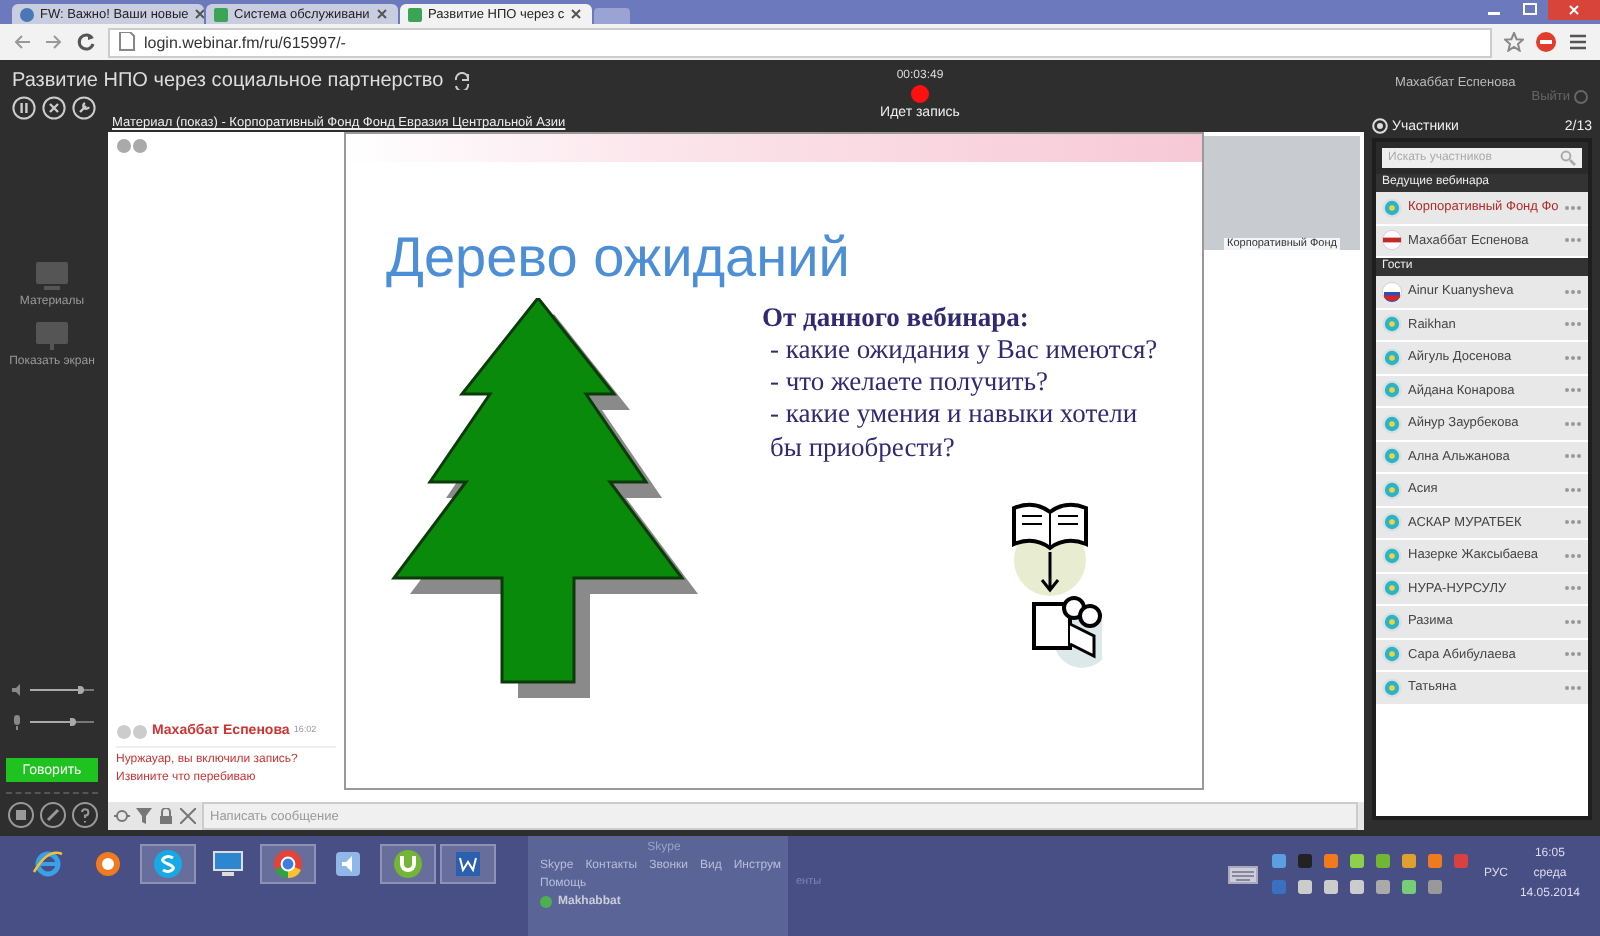 Image resolution: width=1600 pixels, height=936 pixels. Describe the element at coordinates (86, 42) in the screenshot. I see `reload-icon` at that location.